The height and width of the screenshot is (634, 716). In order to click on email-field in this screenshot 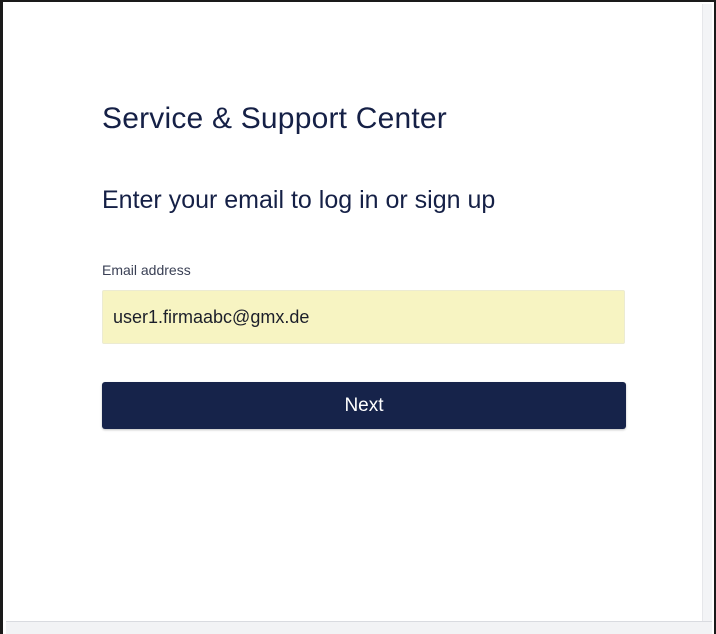, I will do `click(363, 317)`.